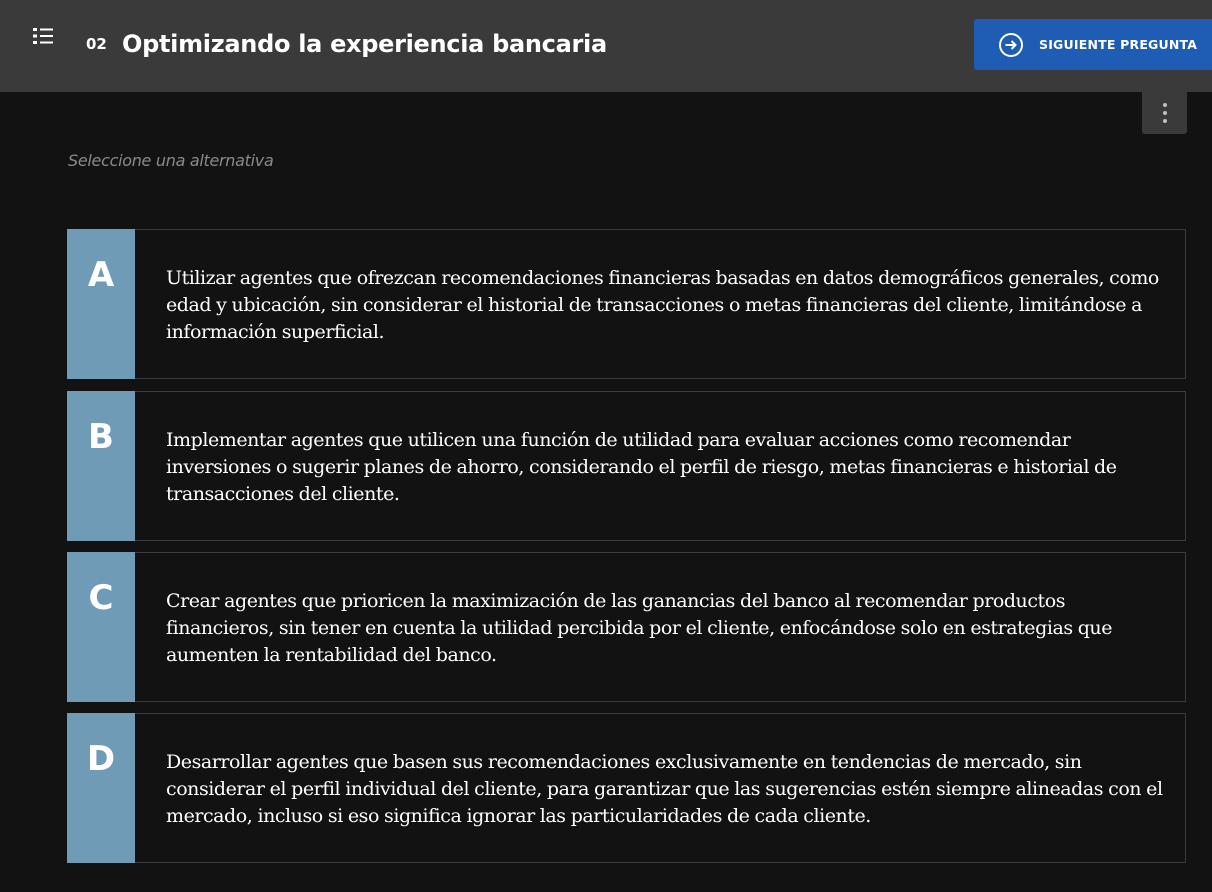 The width and height of the screenshot is (1212, 892). I want to click on option-letter-box: A, so click(101, 304).